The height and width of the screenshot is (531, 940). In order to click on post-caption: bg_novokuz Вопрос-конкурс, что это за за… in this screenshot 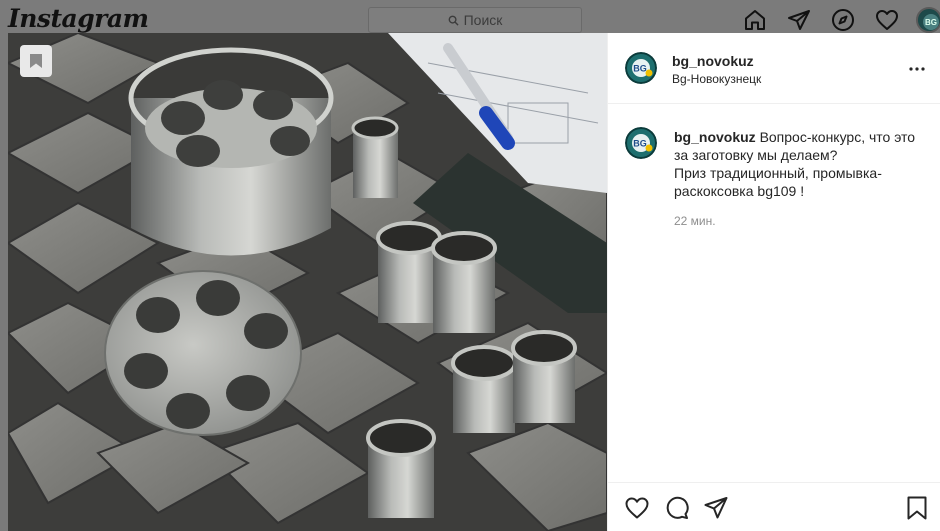, I will do `click(803, 164)`.